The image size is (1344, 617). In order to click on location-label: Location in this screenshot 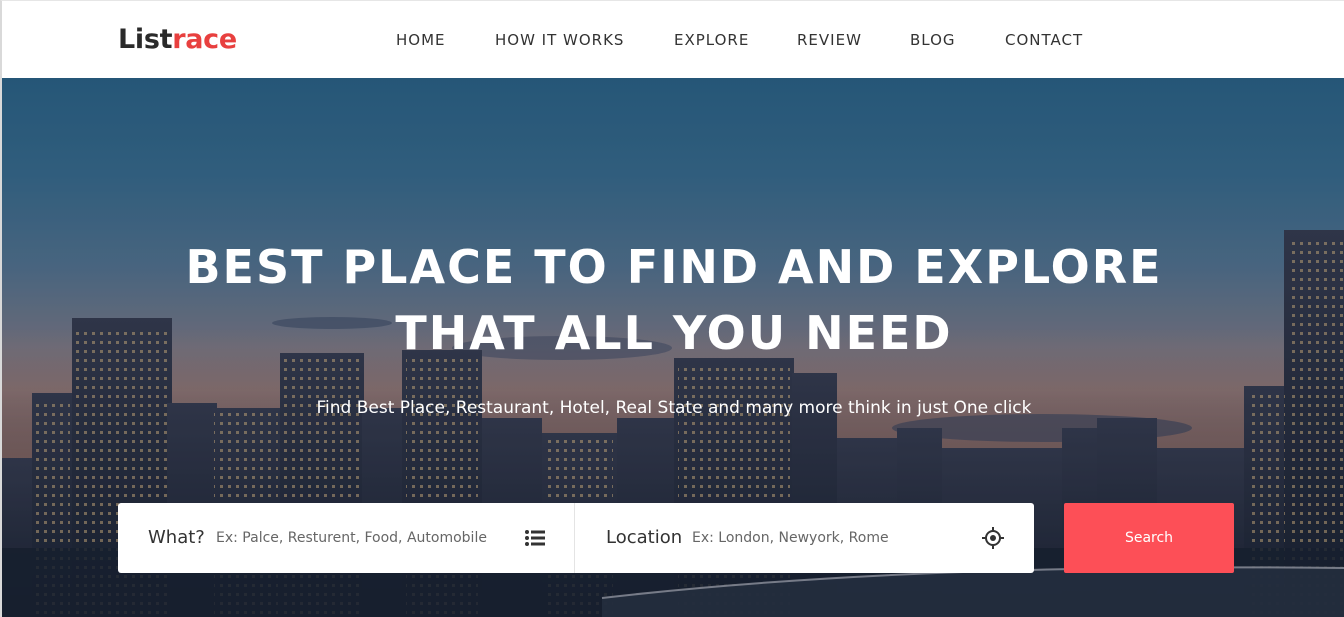, I will do `click(644, 537)`.